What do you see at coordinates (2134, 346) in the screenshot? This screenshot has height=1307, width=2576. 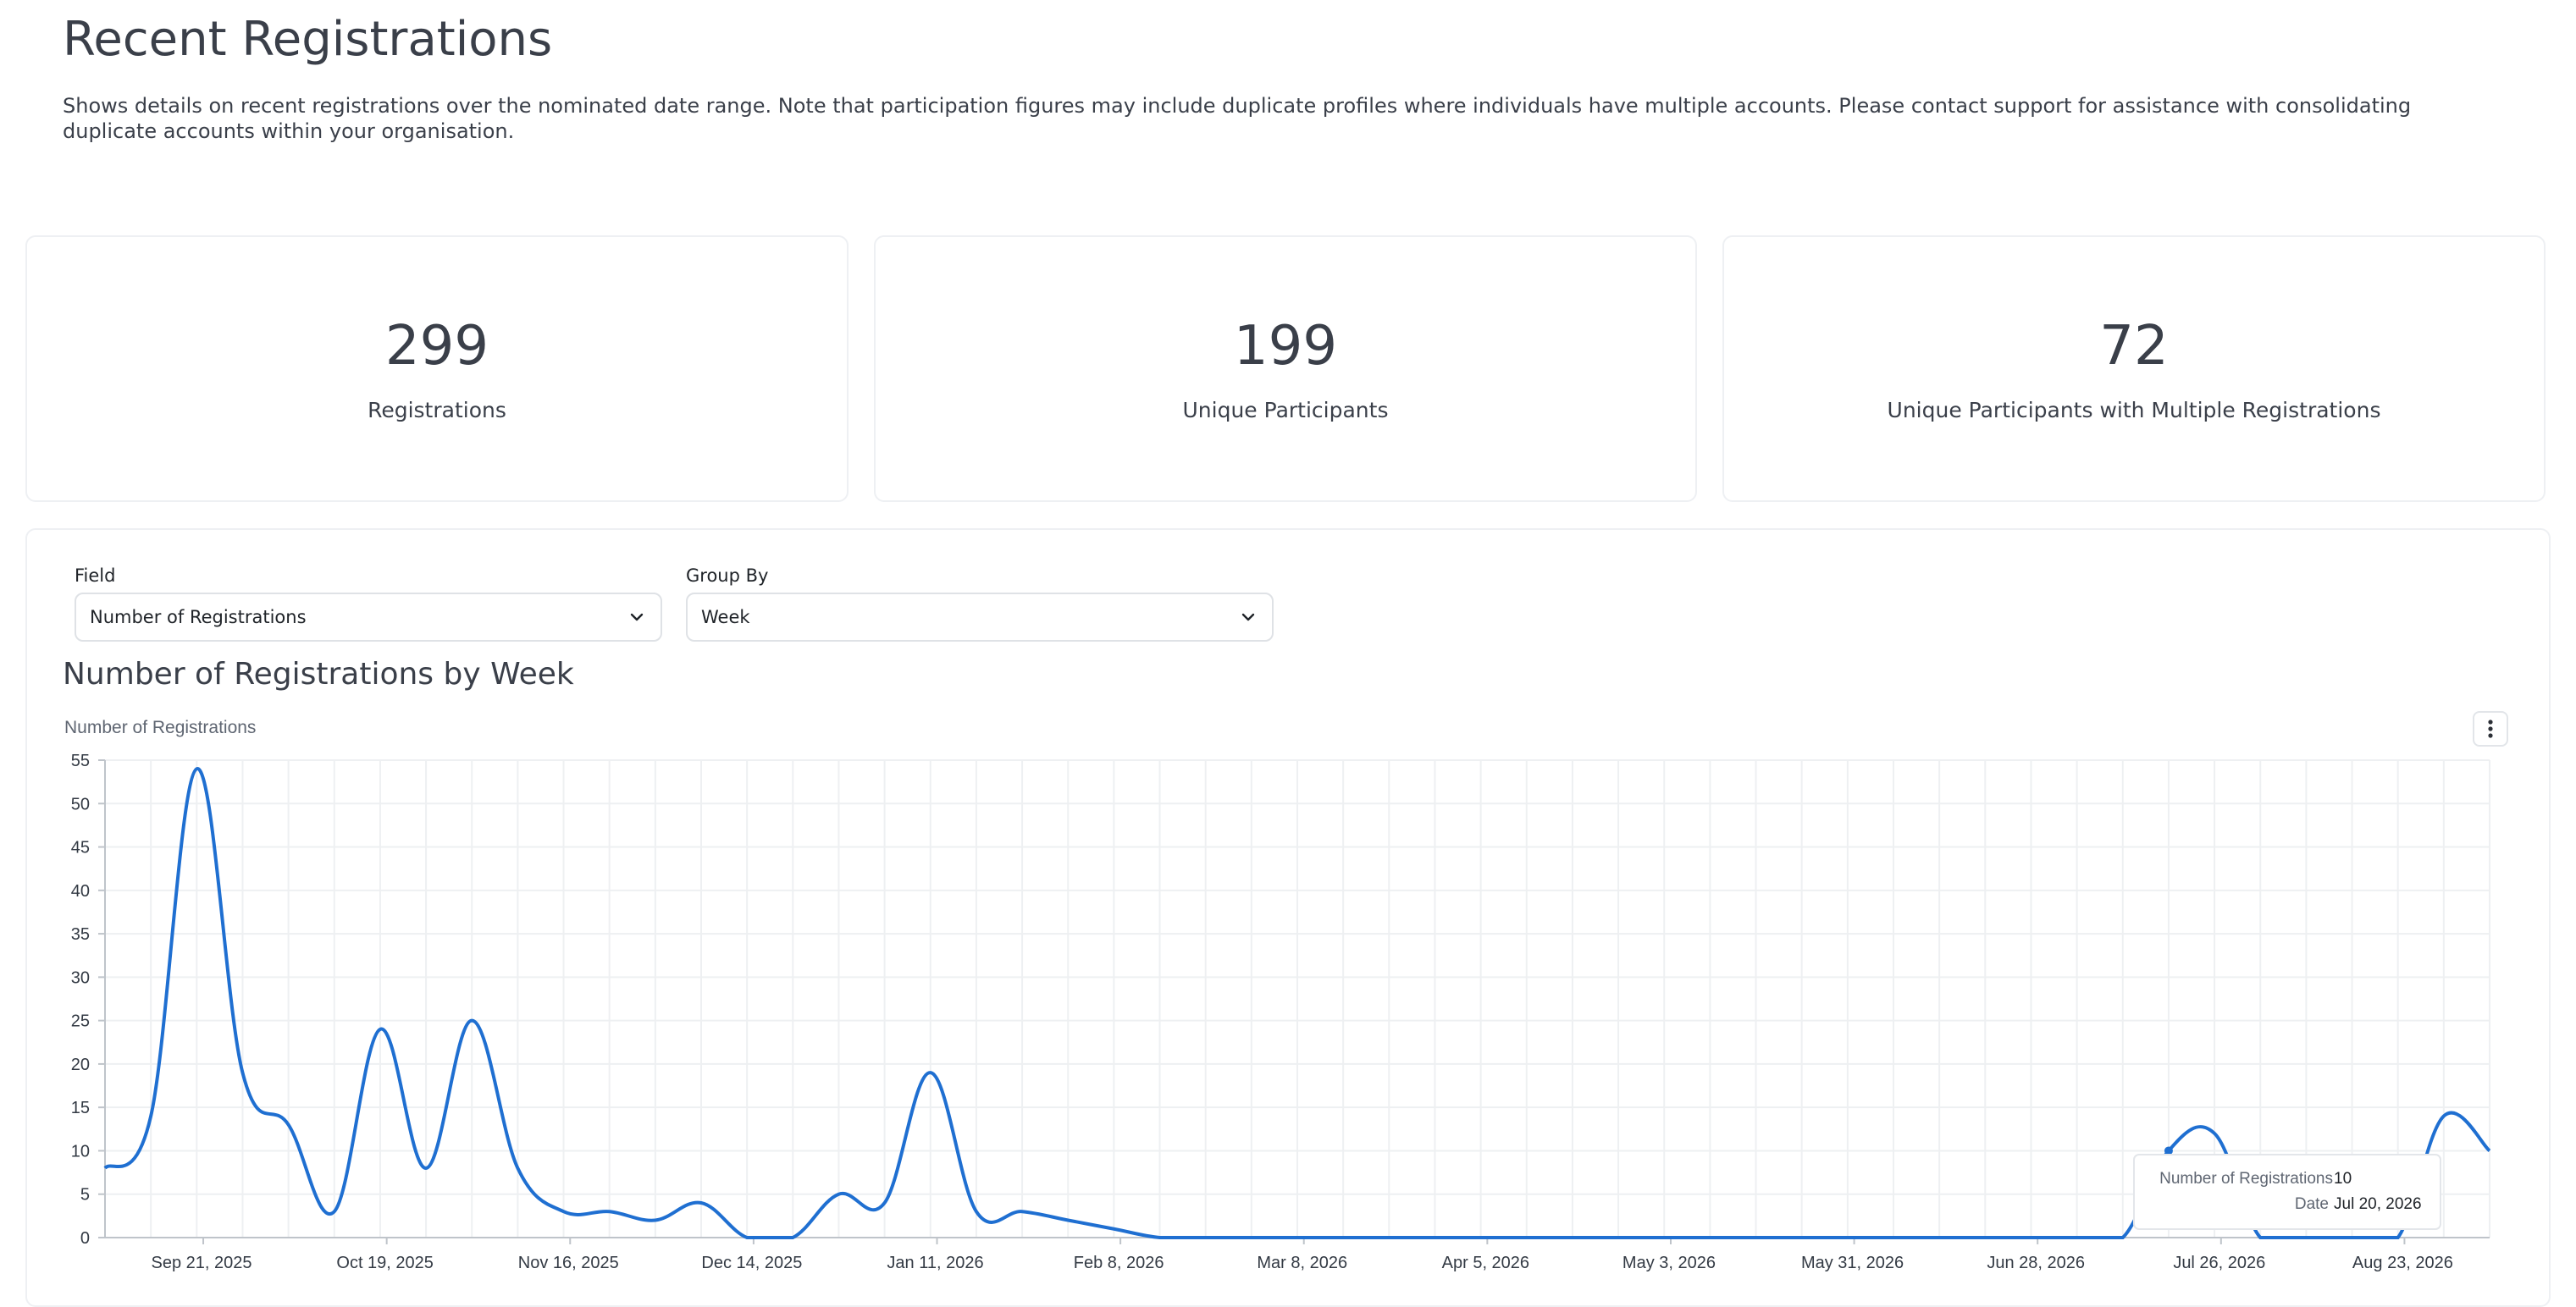 I see `stat-value: 72` at bounding box center [2134, 346].